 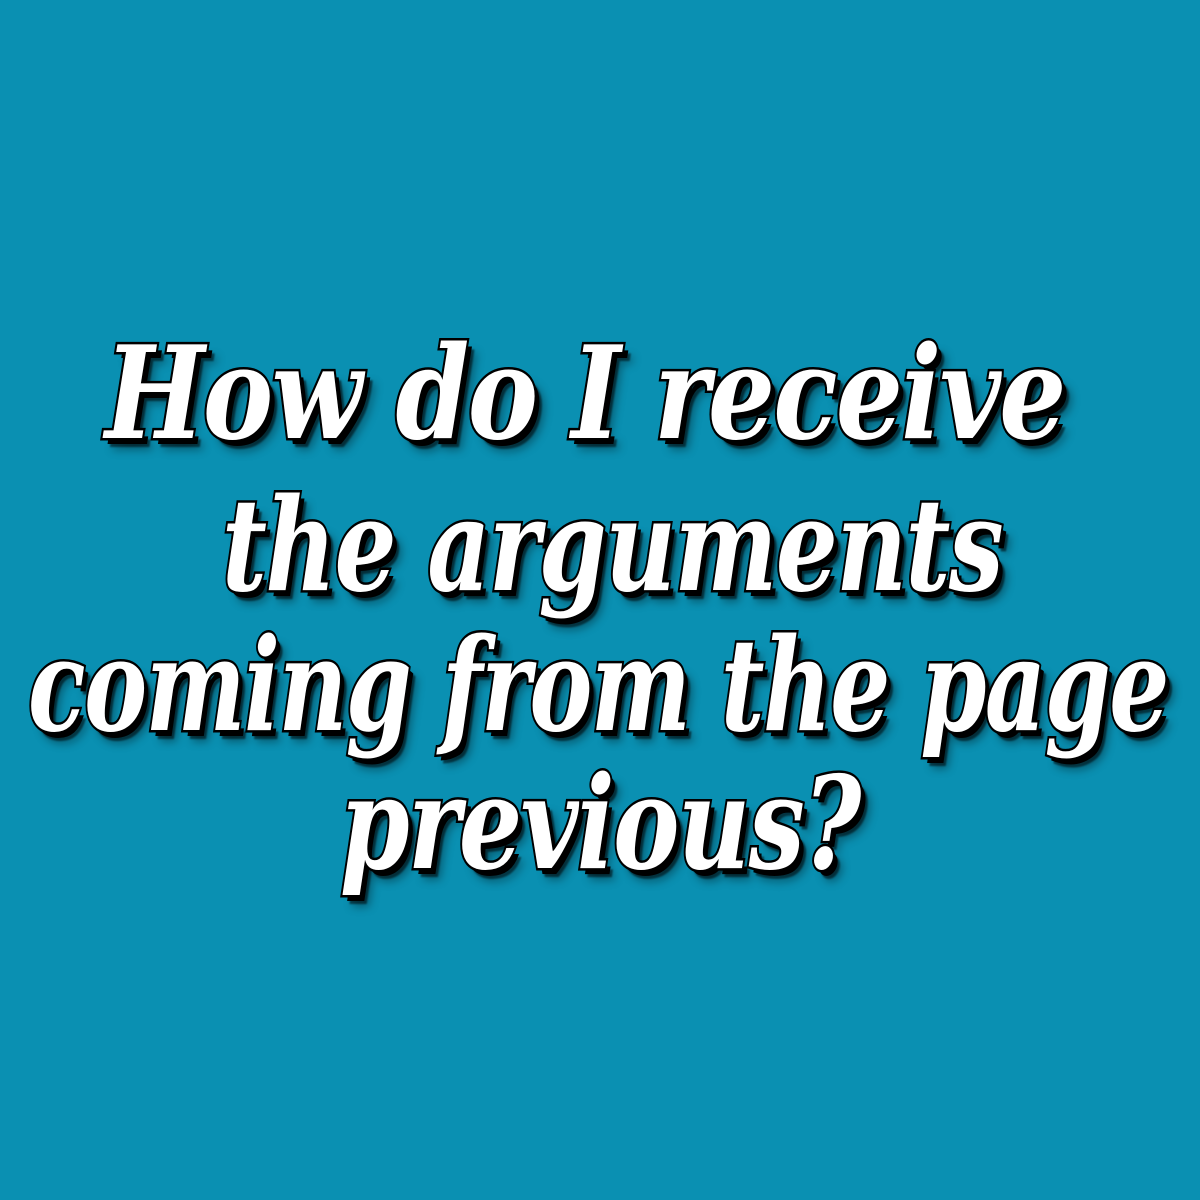 What do you see at coordinates (600, 824) in the screenshot?
I see `question-line-4: previous?` at bounding box center [600, 824].